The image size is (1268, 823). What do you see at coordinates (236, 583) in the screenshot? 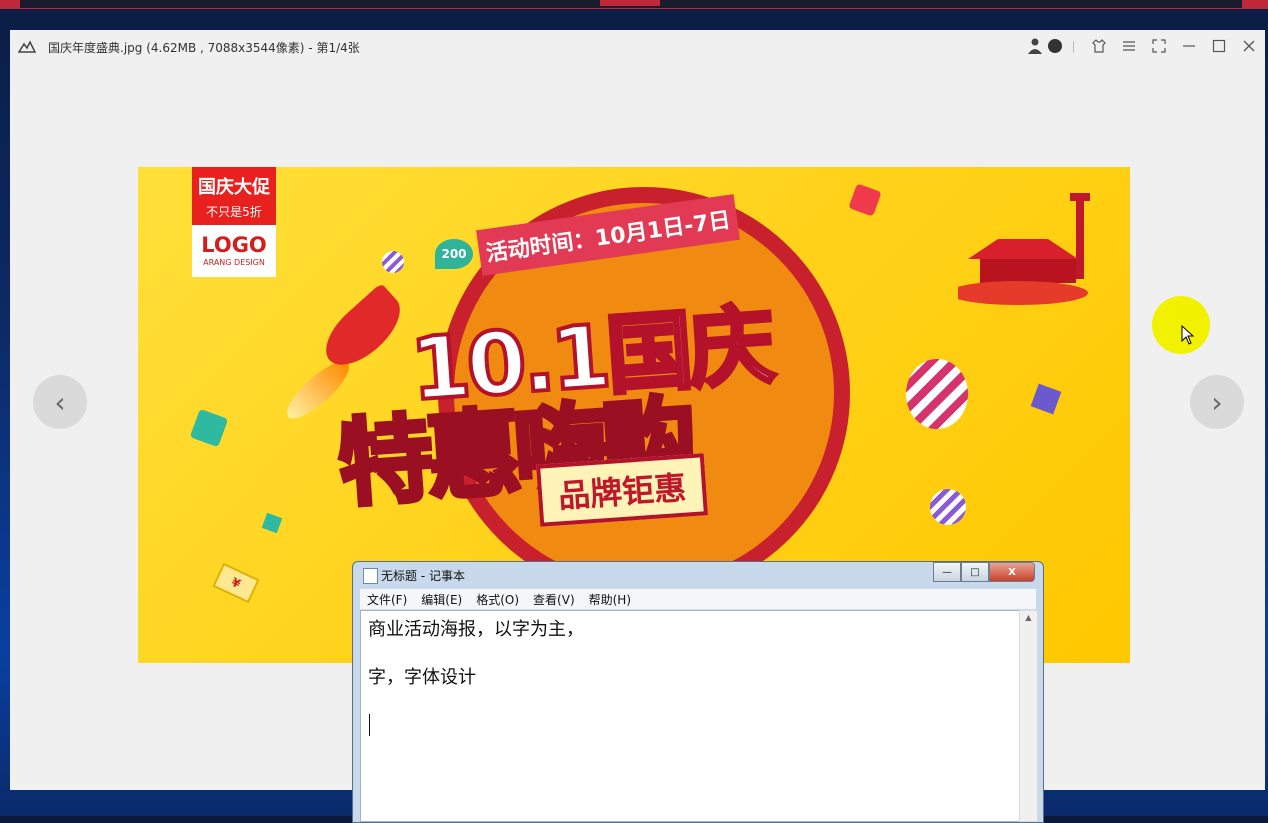
I see `coin-icon: ¥` at bounding box center [236, 583].